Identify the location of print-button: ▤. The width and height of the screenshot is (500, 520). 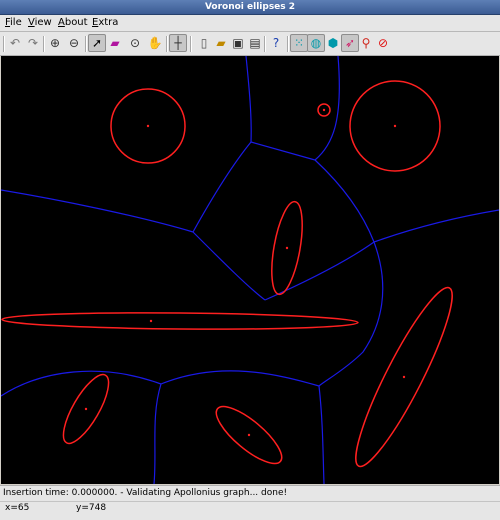
(255, 43).